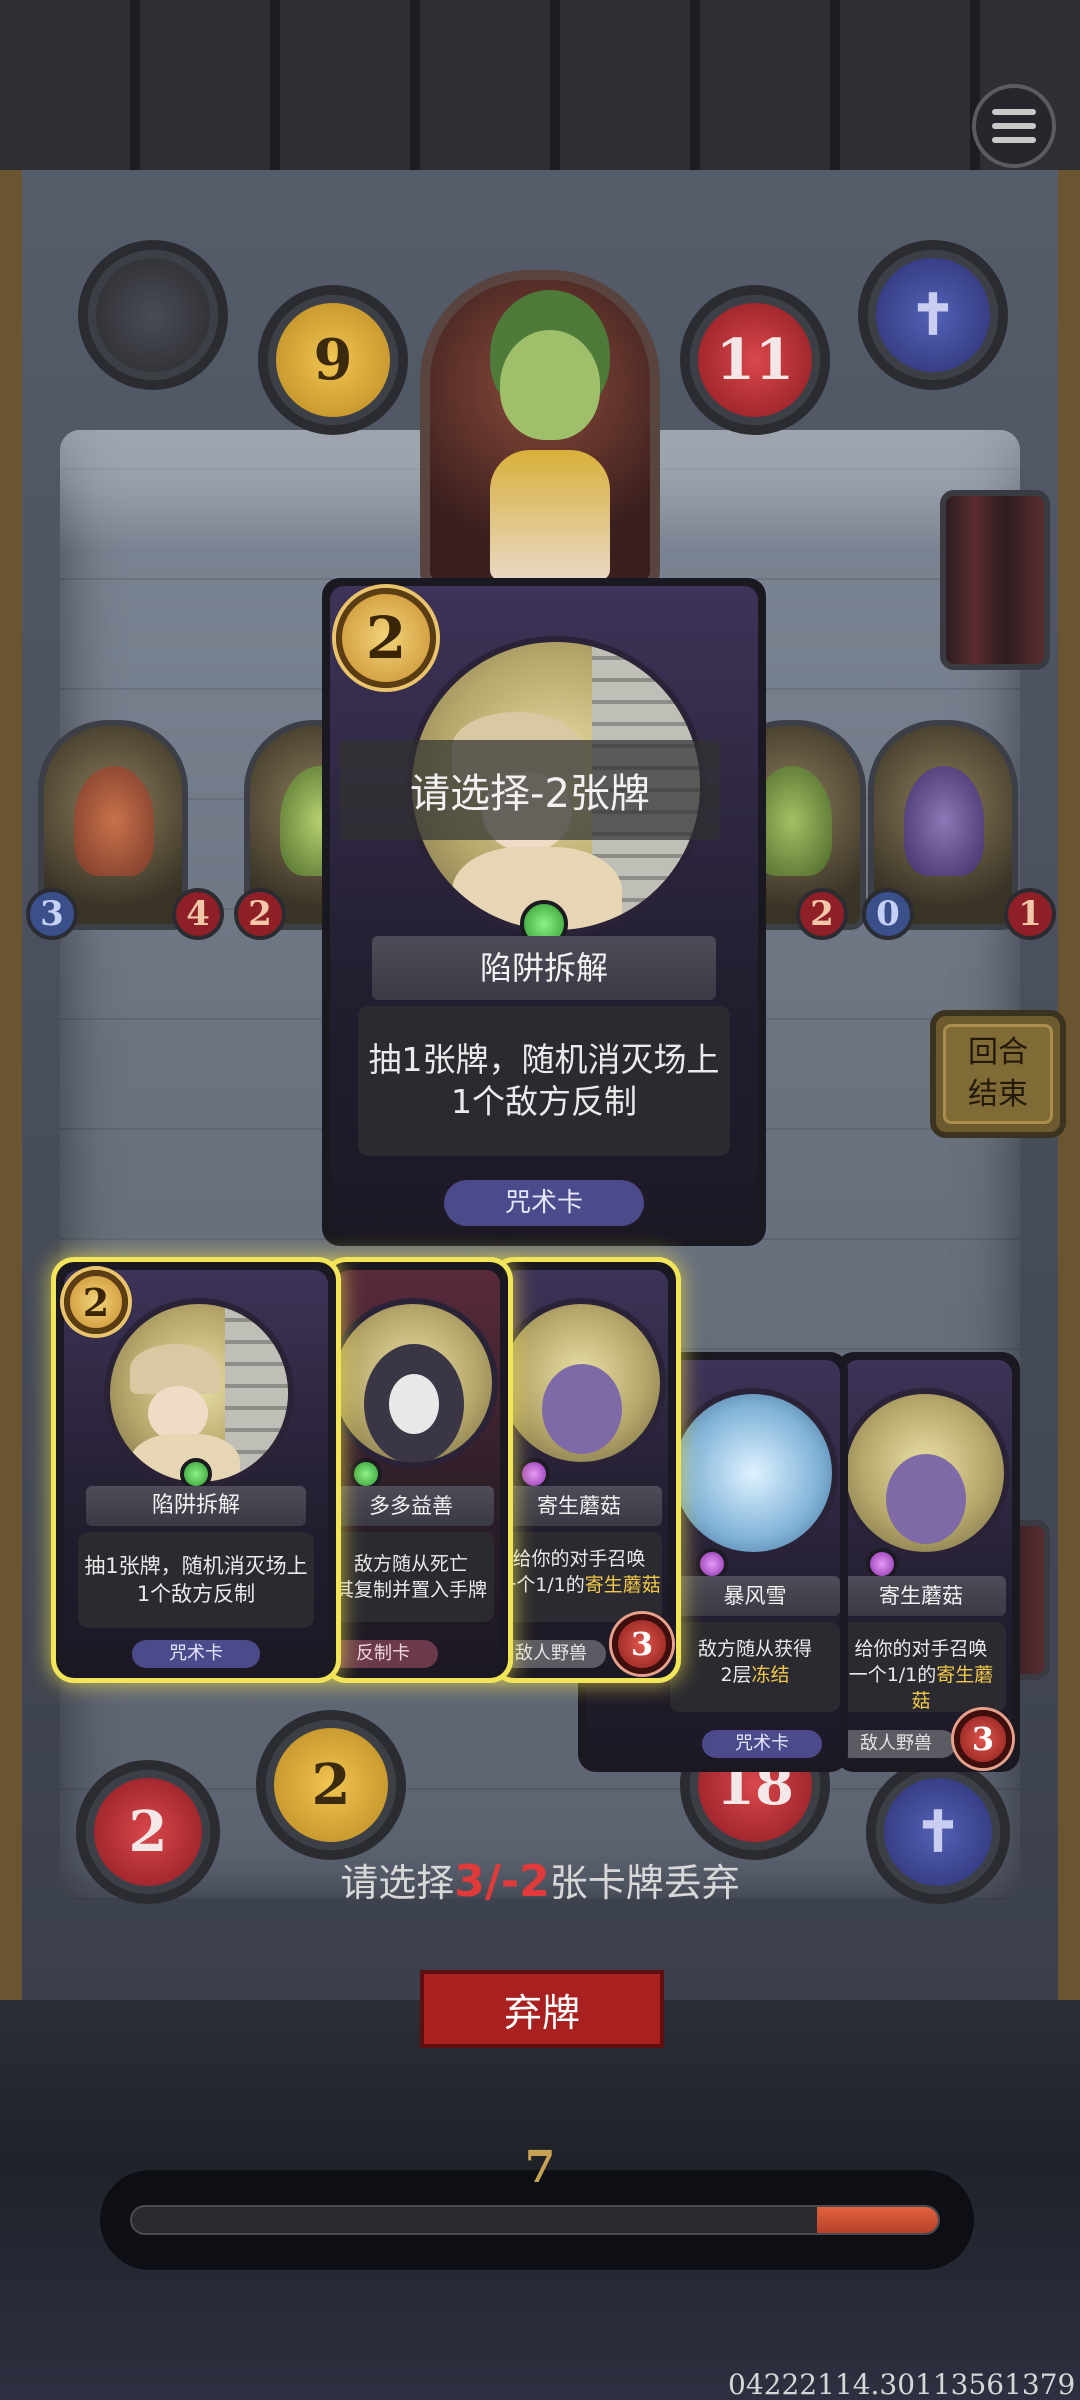  I want to click on minion-health-value: 1, so click(1030, 914).